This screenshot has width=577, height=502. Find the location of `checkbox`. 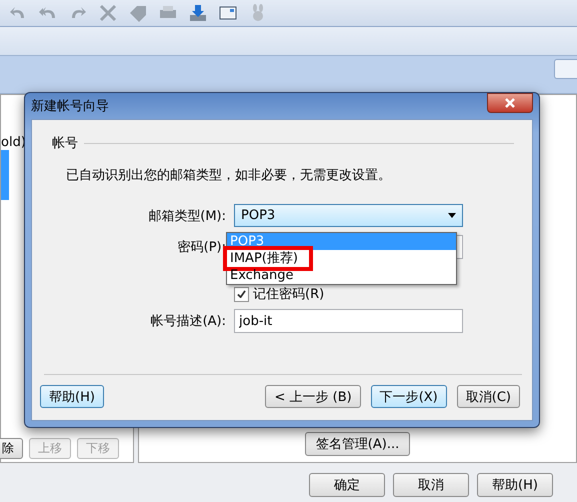

checkbox is located at coordinates (241, 294).